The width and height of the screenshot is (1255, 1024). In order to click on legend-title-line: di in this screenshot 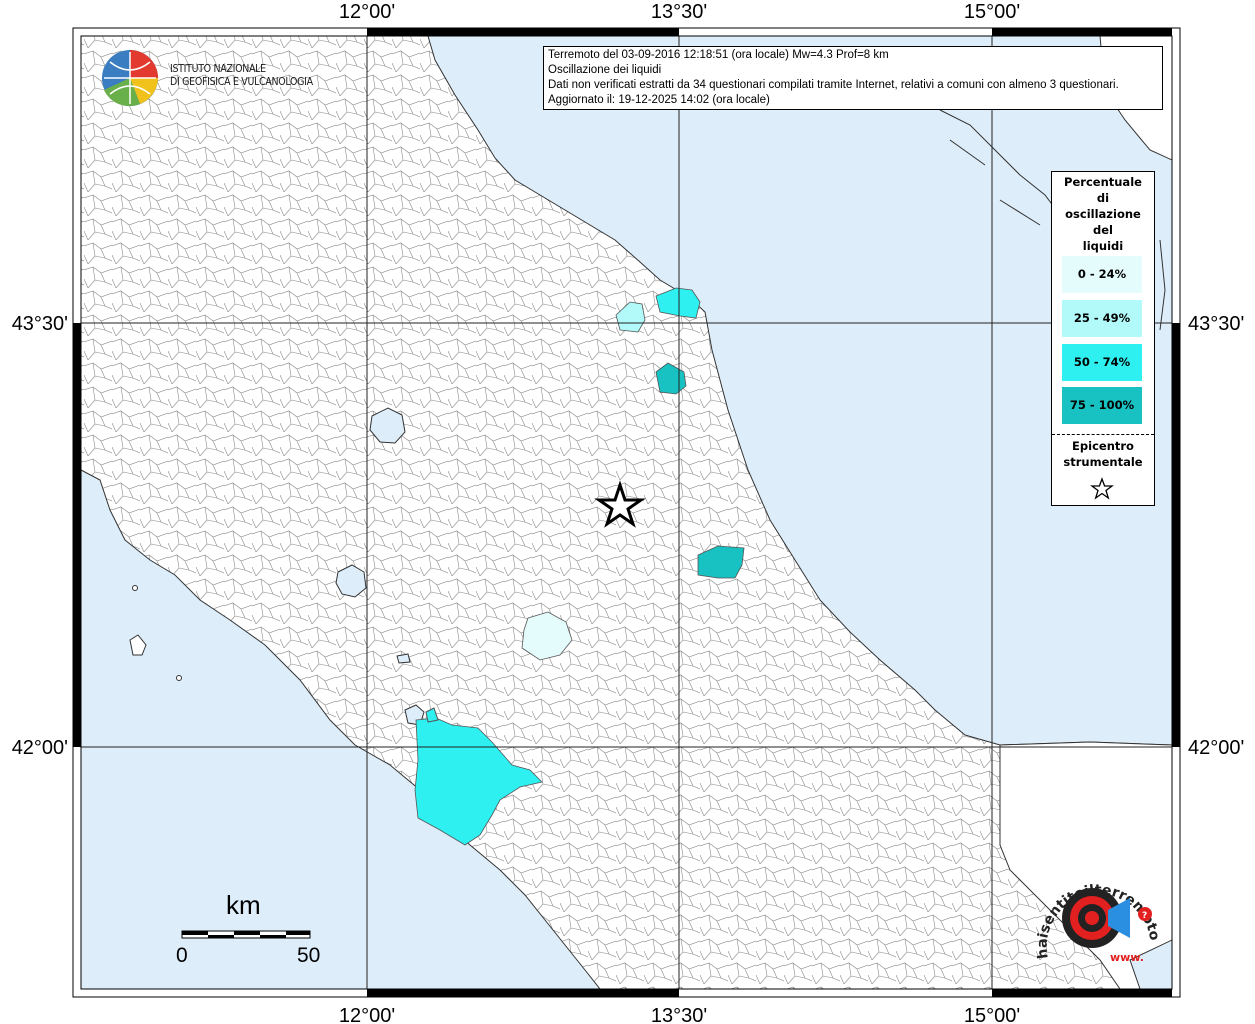, I will do `click(1103, 198)`.